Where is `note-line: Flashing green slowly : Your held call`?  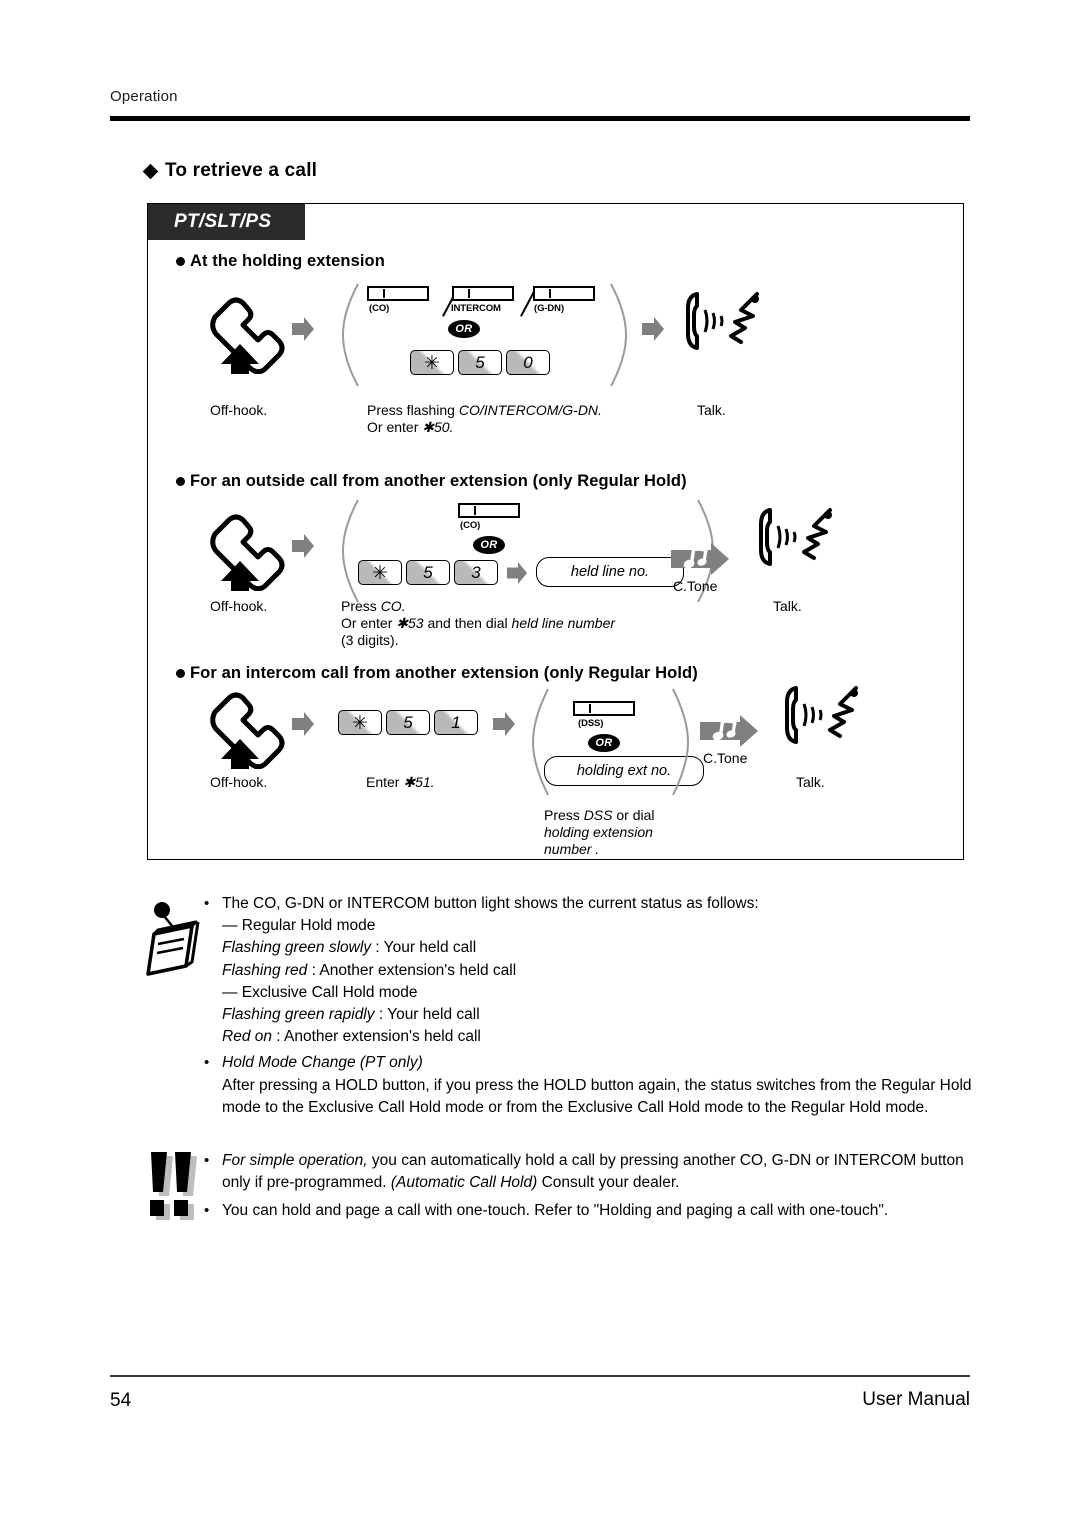 note-line: Flashing green slowly : Your held call is located at coordinates (349, 948).